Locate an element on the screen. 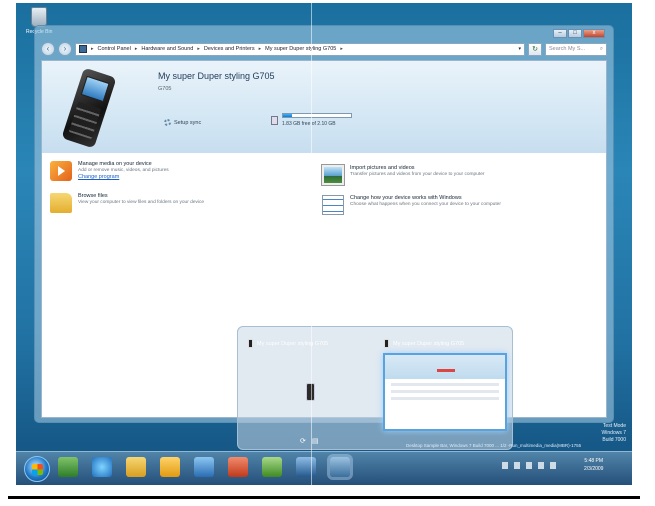 The height and width of the screenshot is (506, 655). photo-viewer-icon is located at coordinates (204, 467).